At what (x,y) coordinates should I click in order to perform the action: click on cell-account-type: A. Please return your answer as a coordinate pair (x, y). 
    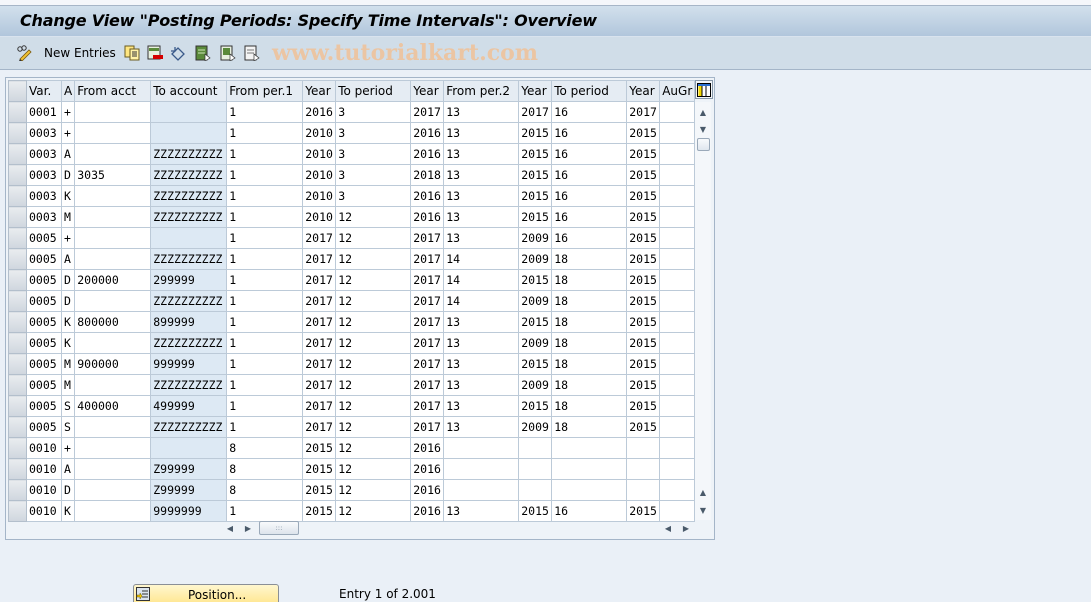
    Looking at the image, I should click on (68, 154).